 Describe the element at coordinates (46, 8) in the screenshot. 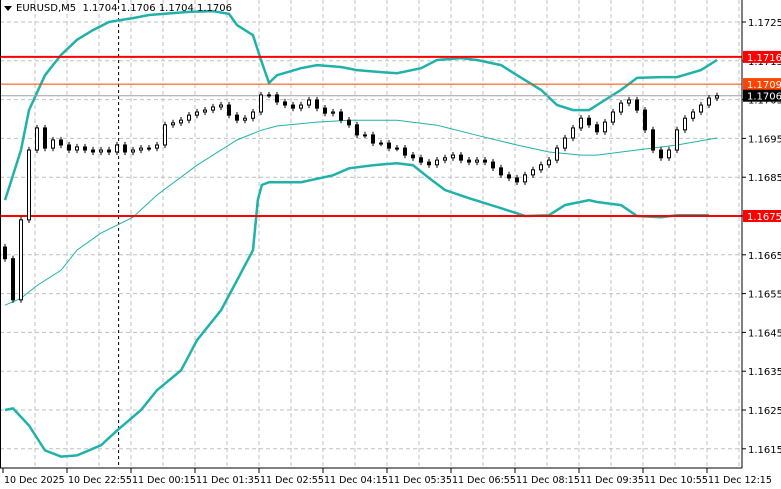

I see `symbol-label: EURUSD,M5` at that location.